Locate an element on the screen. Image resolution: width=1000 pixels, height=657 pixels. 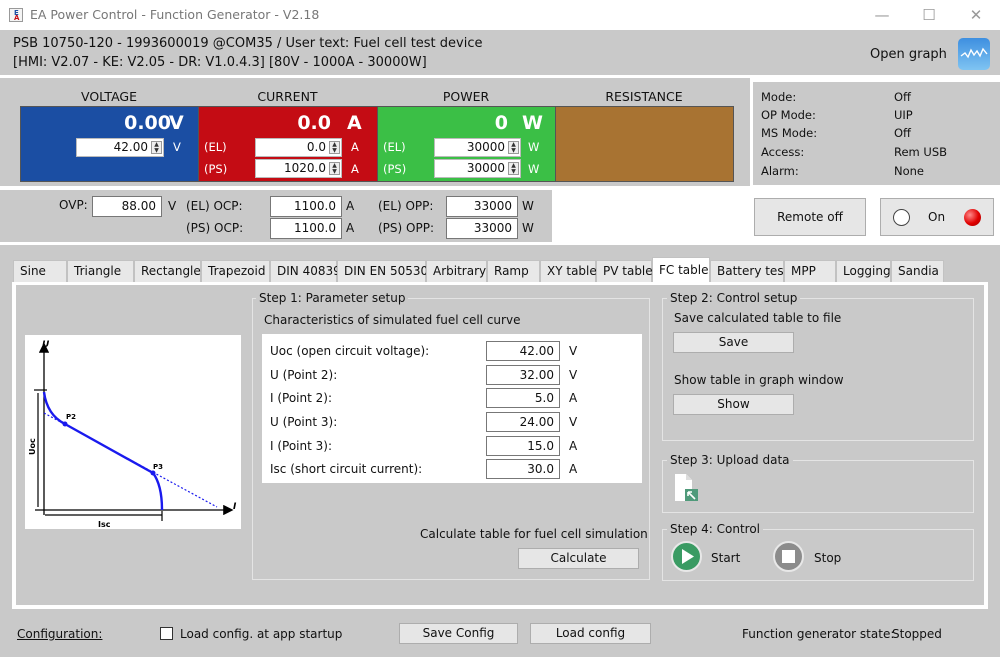
el-ocp-label: (EL) OCP: is located at coordinates (214, 206).